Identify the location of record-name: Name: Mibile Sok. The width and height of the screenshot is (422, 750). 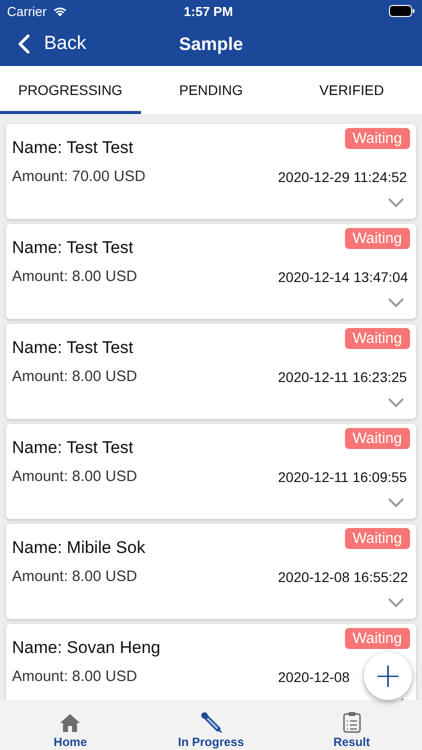
(79, 548).